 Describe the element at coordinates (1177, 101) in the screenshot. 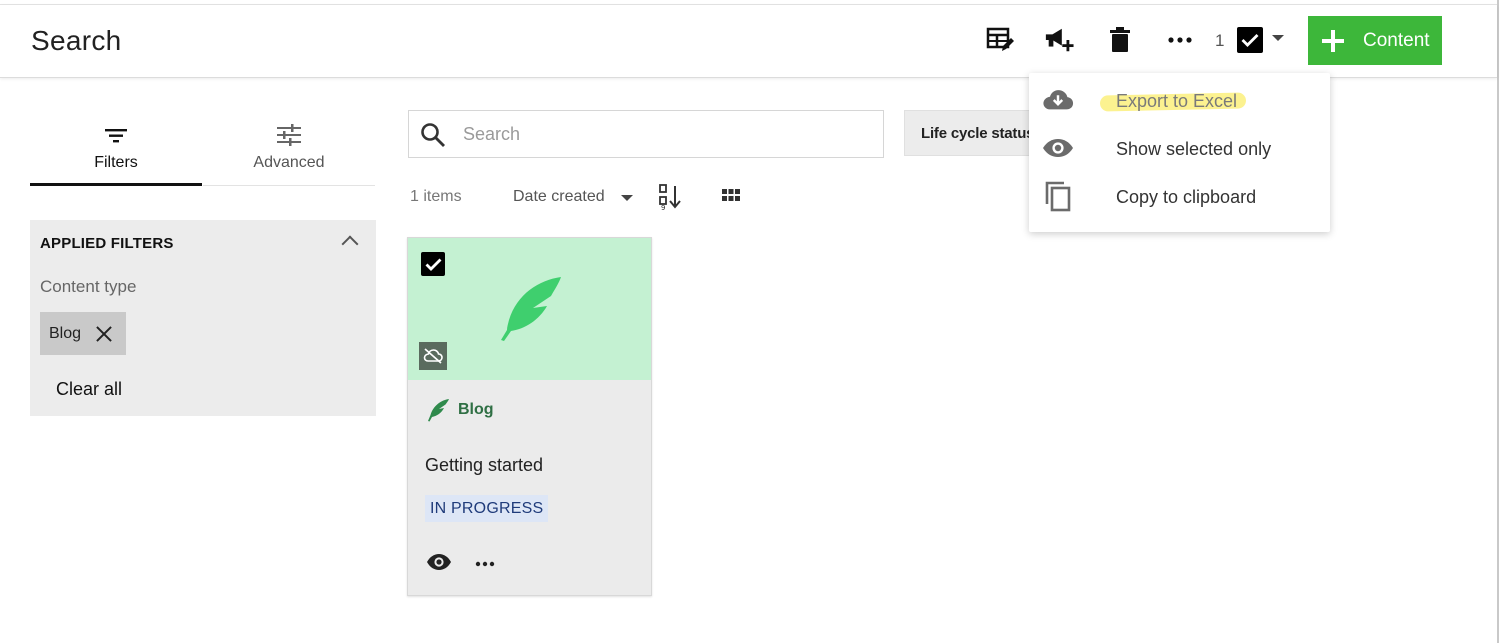

I see `menu-item-label: Export to Excel` at that location.